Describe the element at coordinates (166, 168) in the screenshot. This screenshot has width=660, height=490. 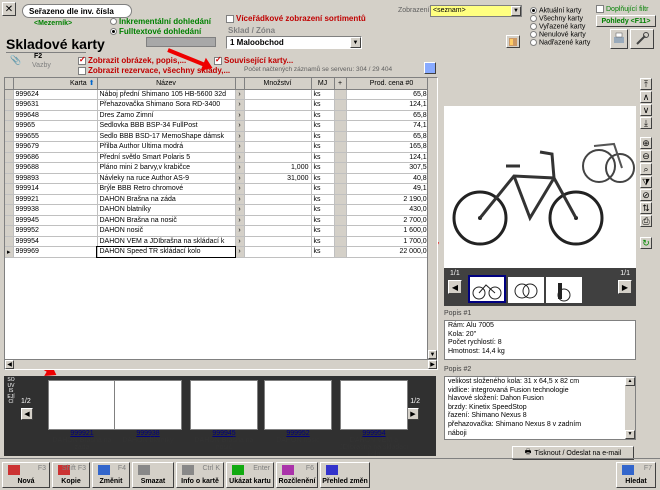
I see `cell-nazev: Pláno mini 2 barvy,v krabičce` at that location.